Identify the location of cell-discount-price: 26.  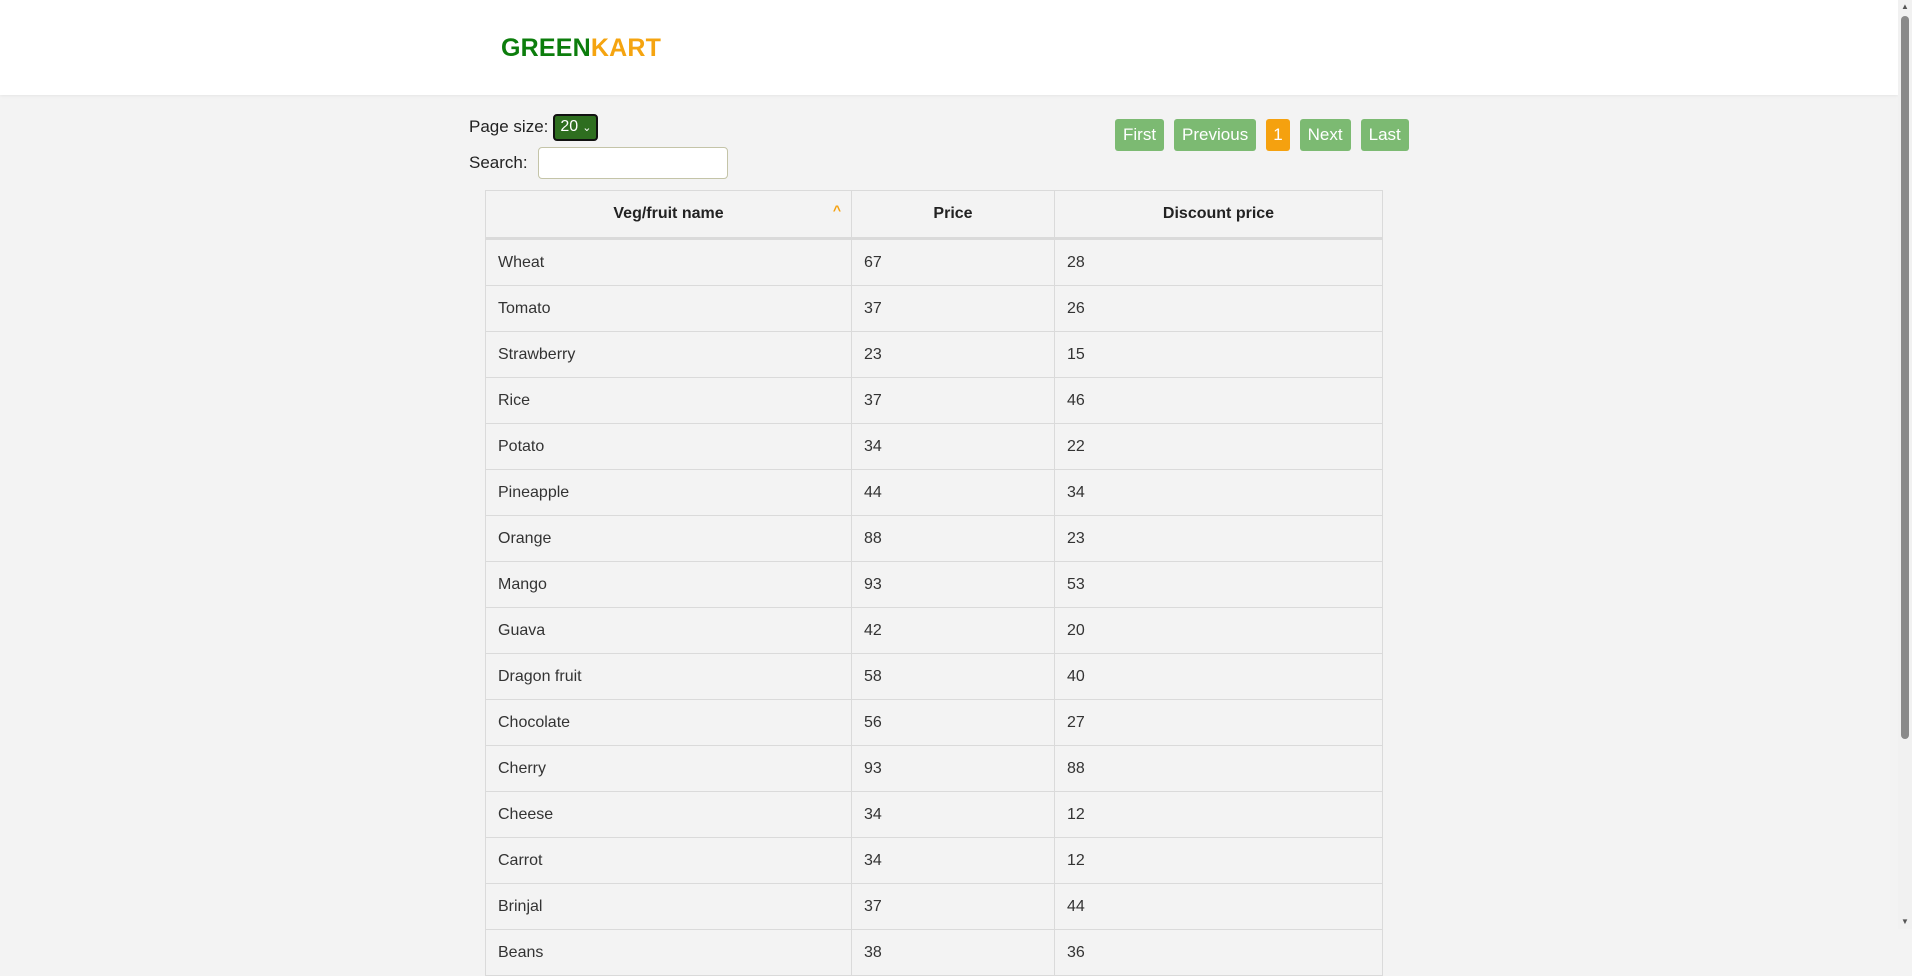
(1218, 308).